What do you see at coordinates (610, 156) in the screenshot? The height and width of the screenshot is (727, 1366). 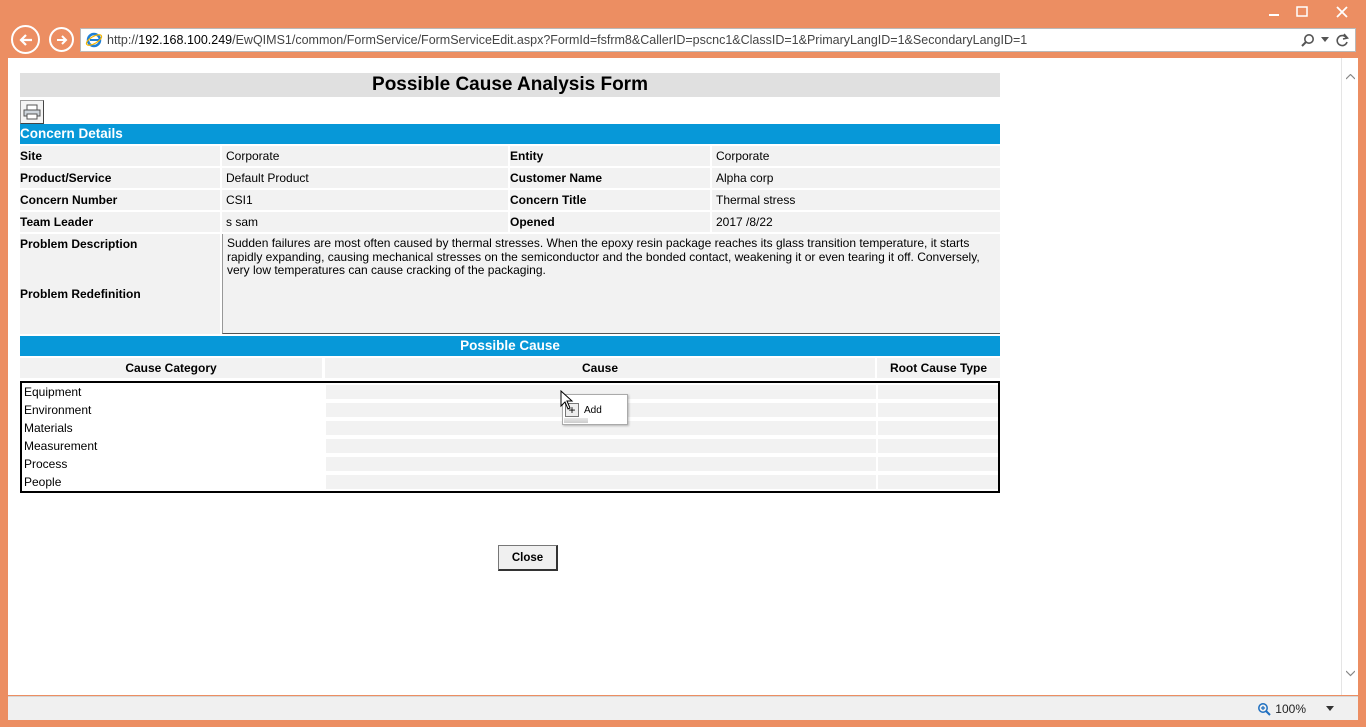 I see `entity-label: Entity` at bounding box center [610, 156].